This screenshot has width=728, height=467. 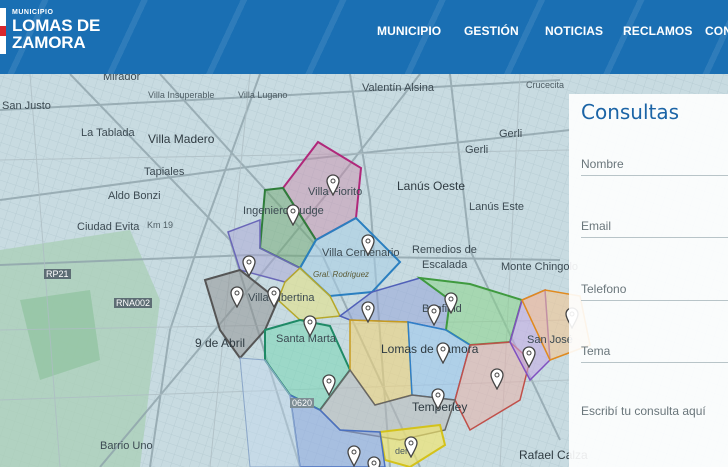 What do you see at coordinates (181, 139) in the screenshot?
I see `map-label-villa-madero: Villa Madero` at bounding box center [181, 139].